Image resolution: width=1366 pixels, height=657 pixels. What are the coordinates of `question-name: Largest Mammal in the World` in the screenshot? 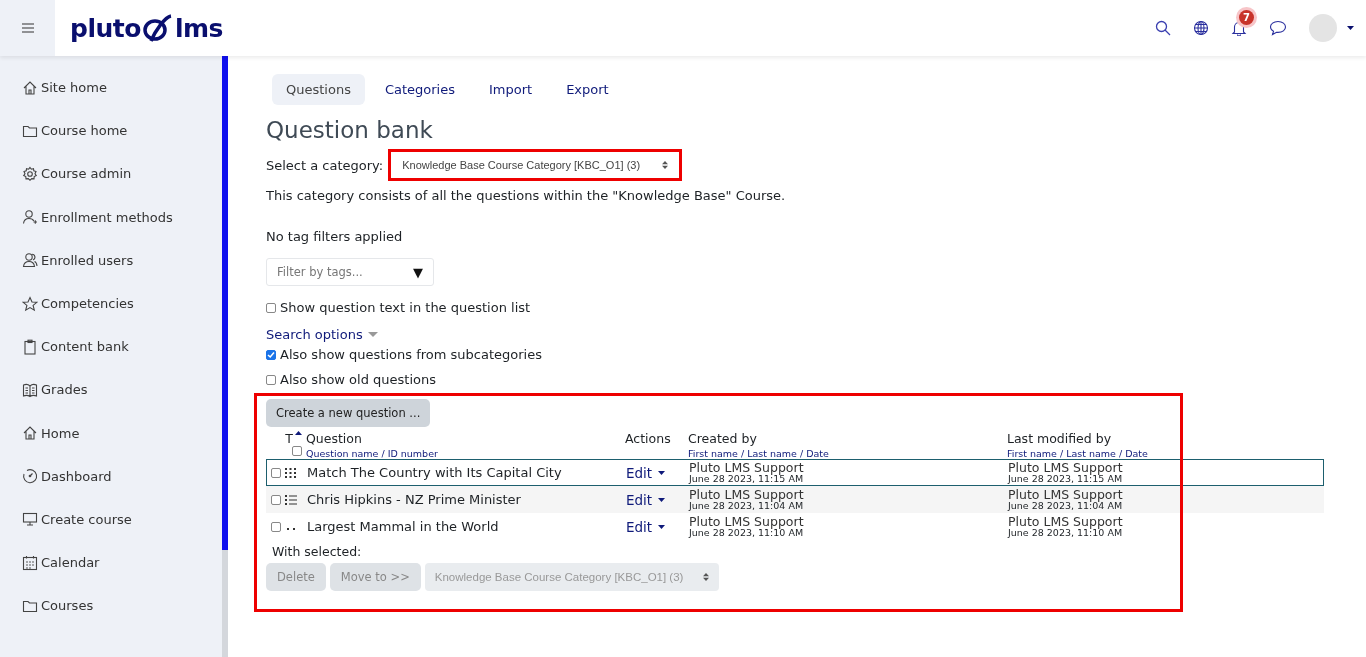 It's located at (403, 526).